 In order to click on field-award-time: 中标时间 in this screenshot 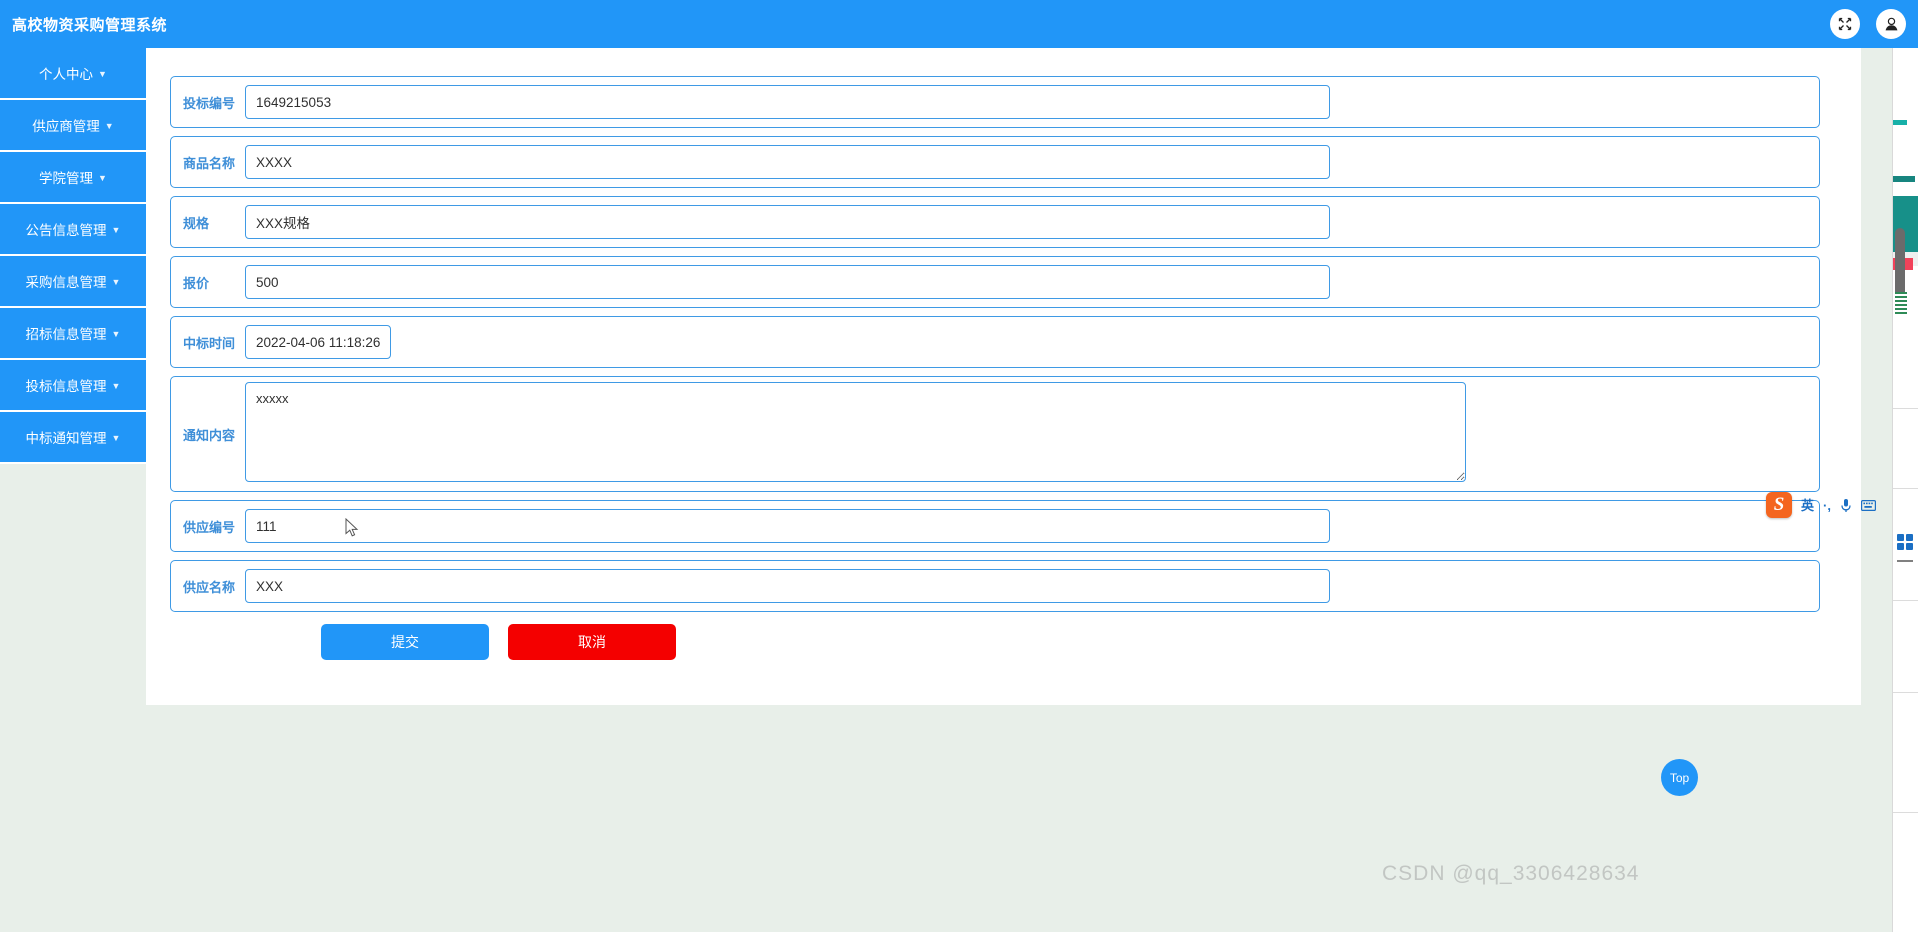, I will do `click(995, 342)`.